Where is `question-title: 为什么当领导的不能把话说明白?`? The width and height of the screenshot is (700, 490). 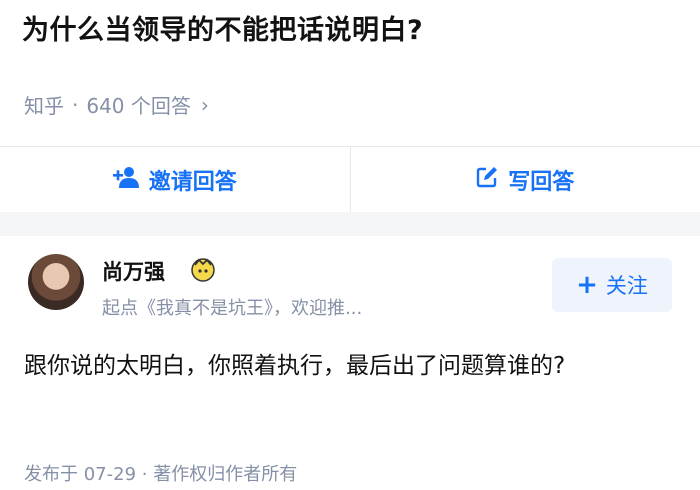 question-title: 为什么当领导的不能把话说明白? is located at coordinates (223, 30).